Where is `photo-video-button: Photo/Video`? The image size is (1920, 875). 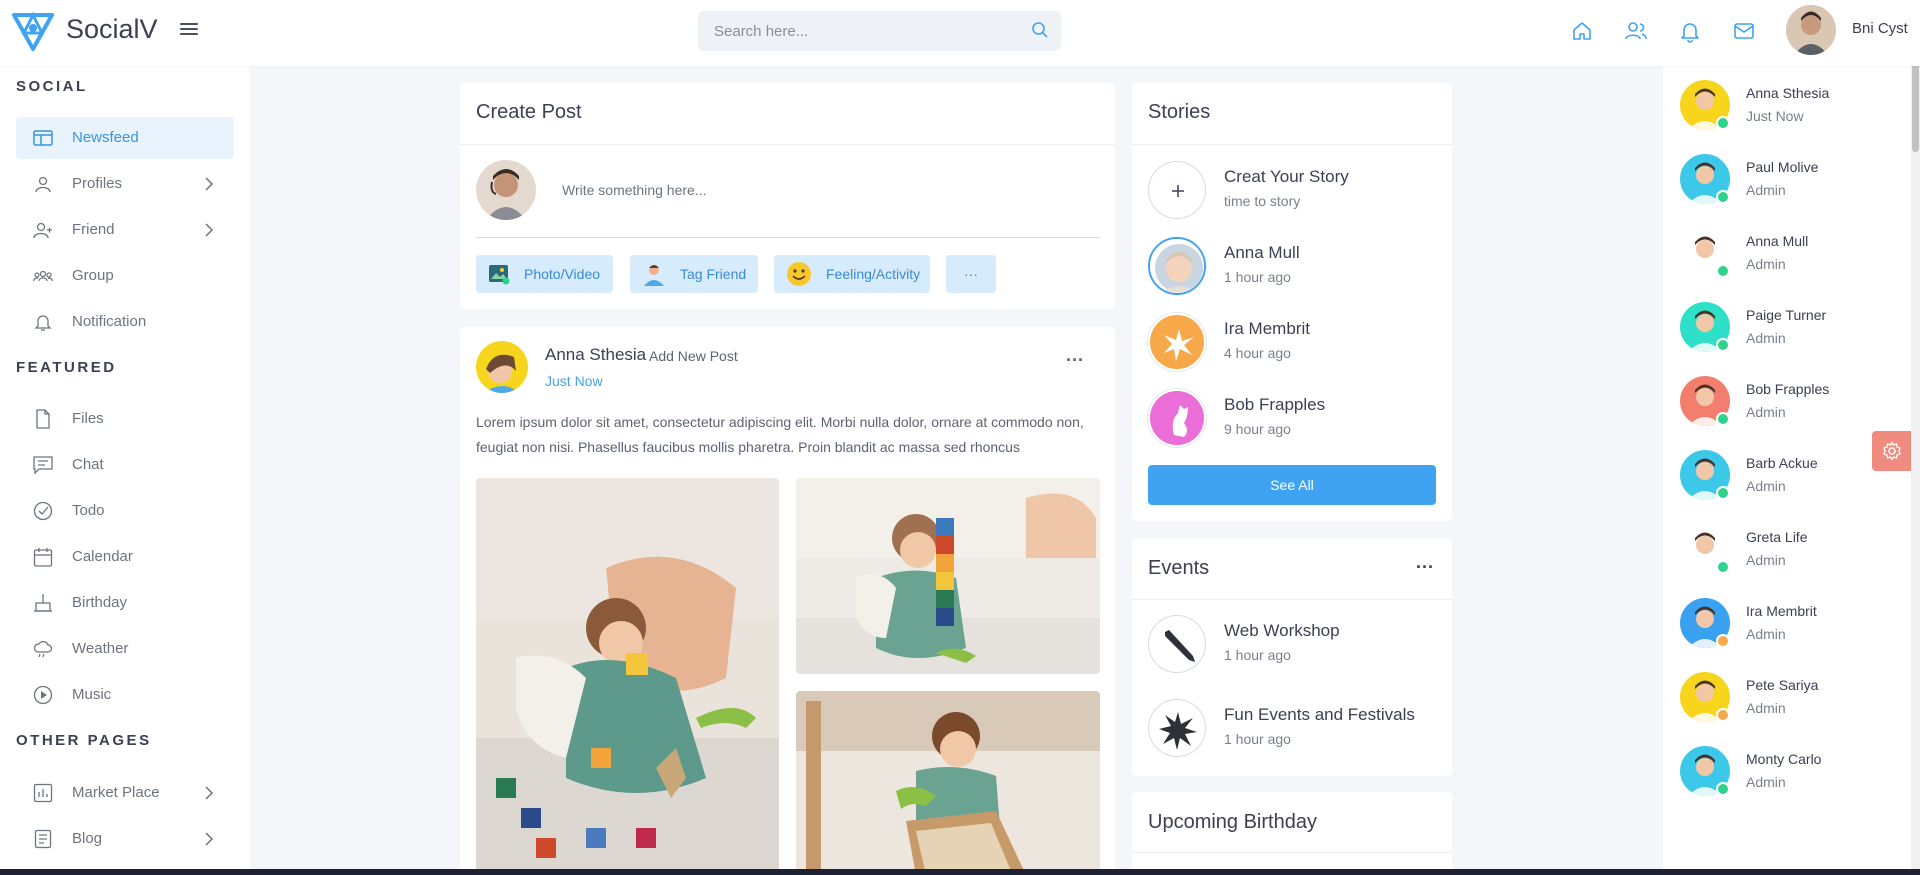
photo-video-button: Photo/Video is located at coordinates (544, 274).